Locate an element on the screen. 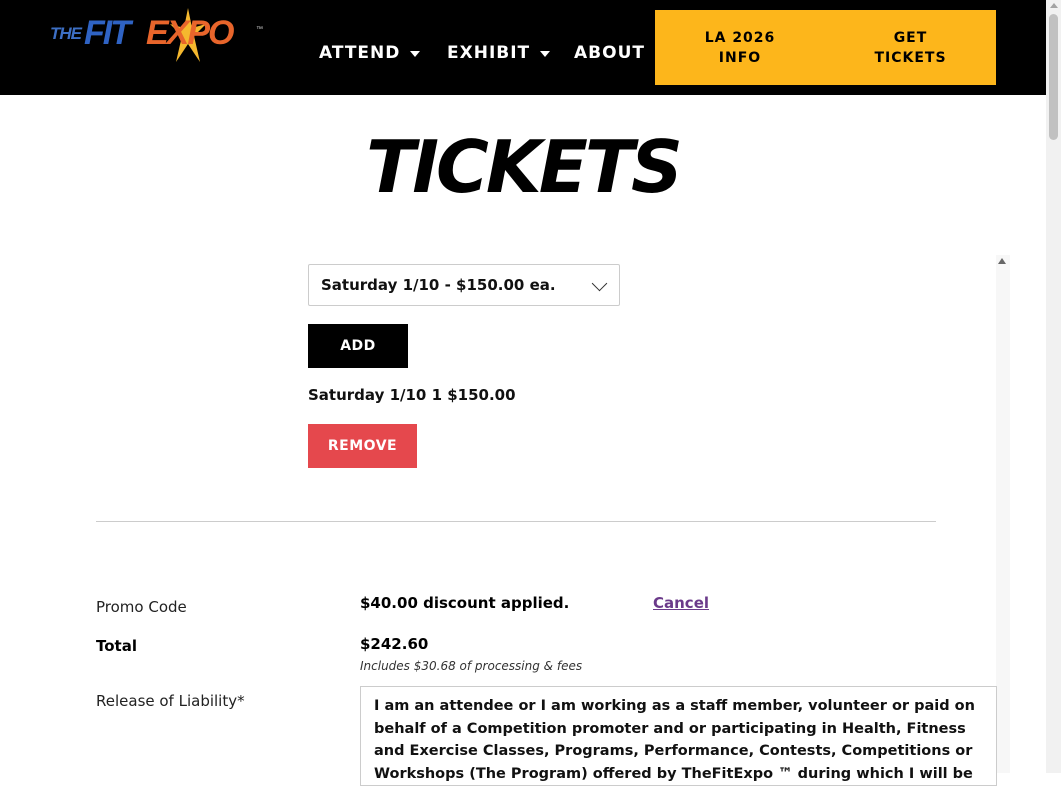  total-label: Total is located at coordinates (116, 646).